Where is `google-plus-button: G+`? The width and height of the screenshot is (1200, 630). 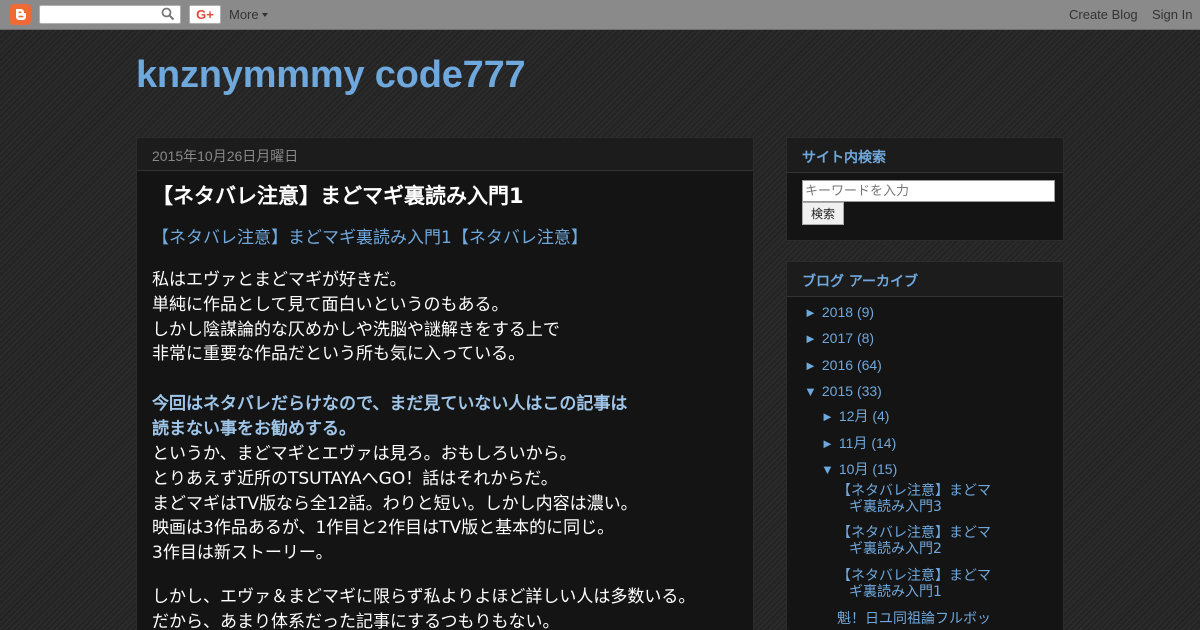
google-plus-button: G+ is located at coordinates (205, 14).